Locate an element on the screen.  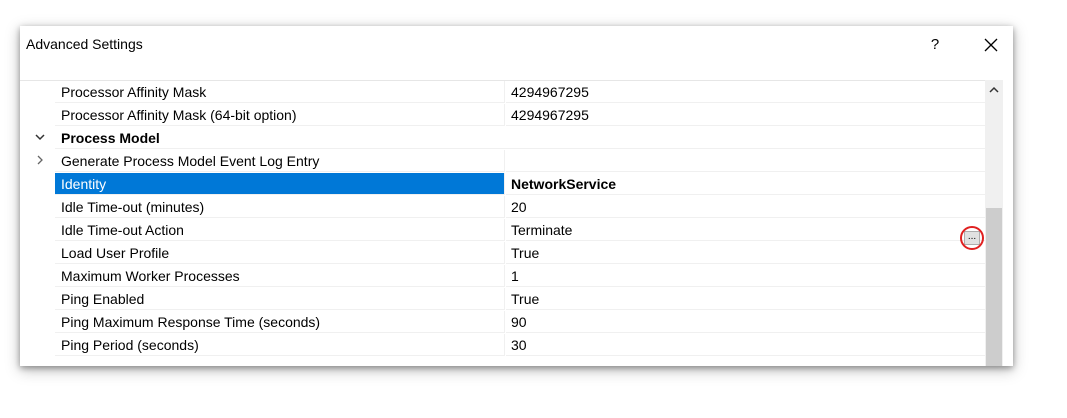
property-row-idle-timeout-action: Idle Time-out Action Terminate is located at coordinates (502, 230).